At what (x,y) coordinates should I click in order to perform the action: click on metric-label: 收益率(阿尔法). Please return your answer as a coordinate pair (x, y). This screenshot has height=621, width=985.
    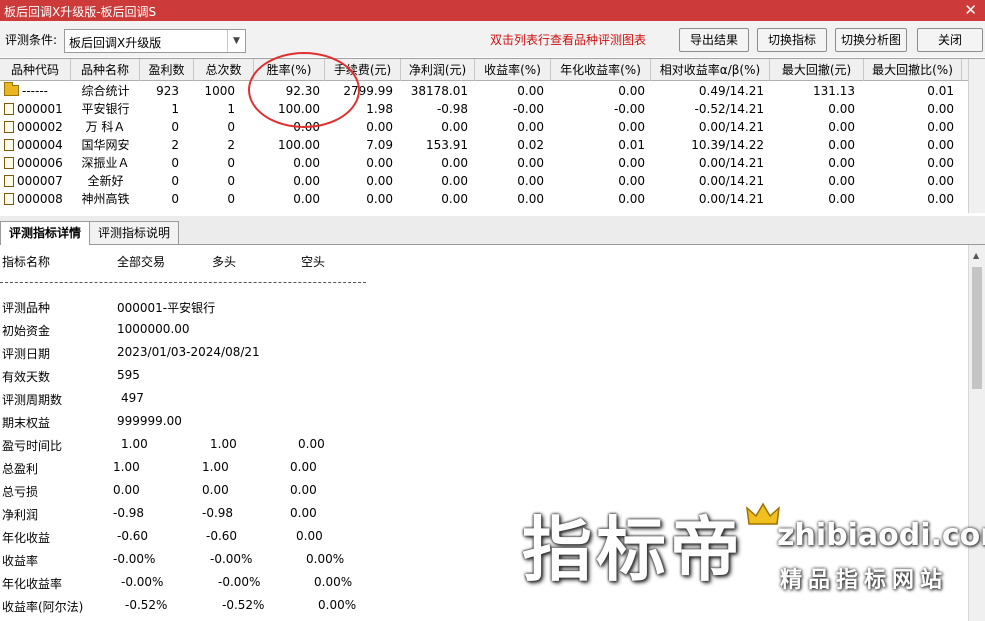
    Looking at the image, I should click on (43, 607).